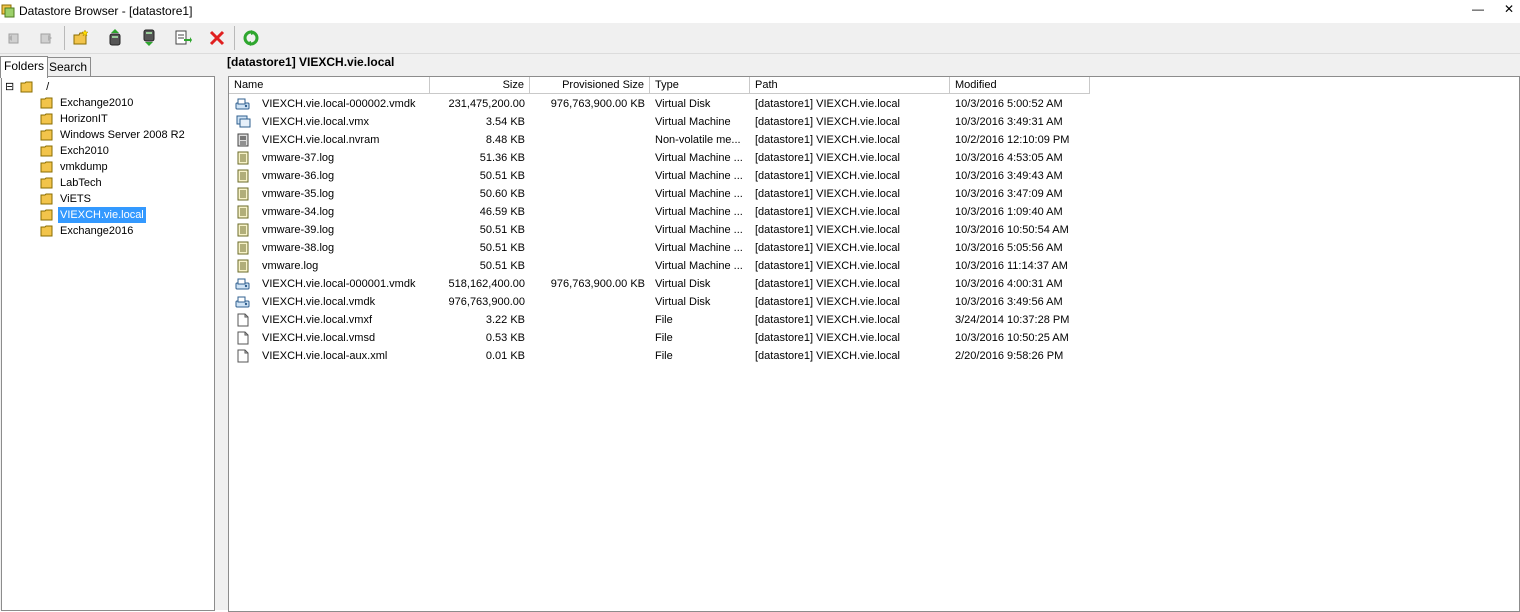  What do you see at coordinates (505, 320) in the screenshot?
I see `cell-size: 3.22 KB` at bounding box center [505, 320].